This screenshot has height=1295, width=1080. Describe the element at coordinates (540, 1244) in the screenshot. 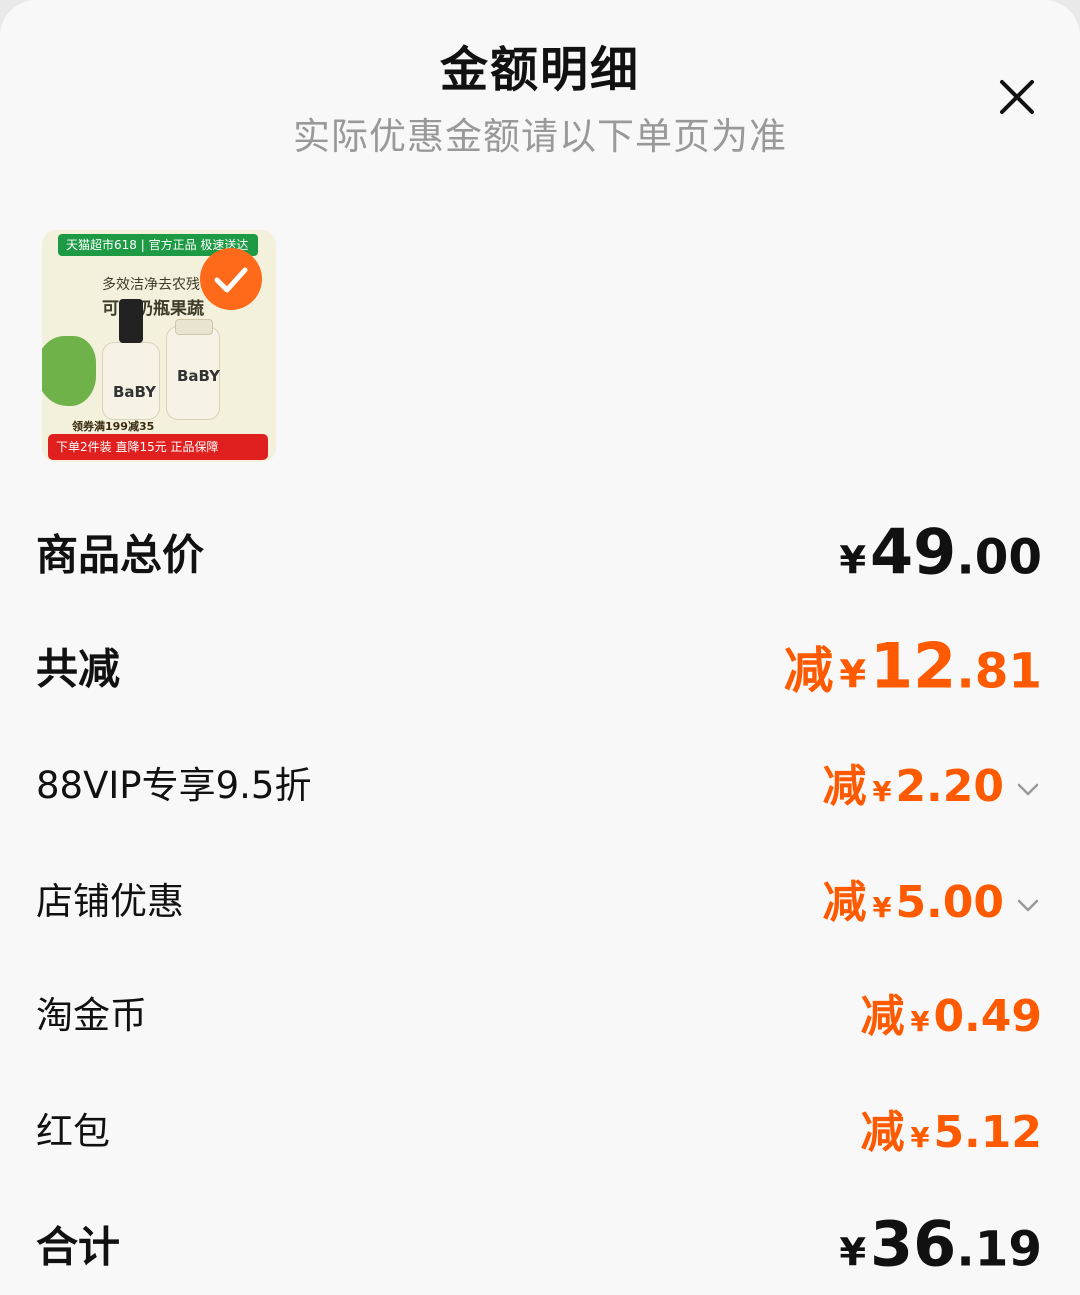

I see `grand-total-row: 合计 ¥36.19` at that location.